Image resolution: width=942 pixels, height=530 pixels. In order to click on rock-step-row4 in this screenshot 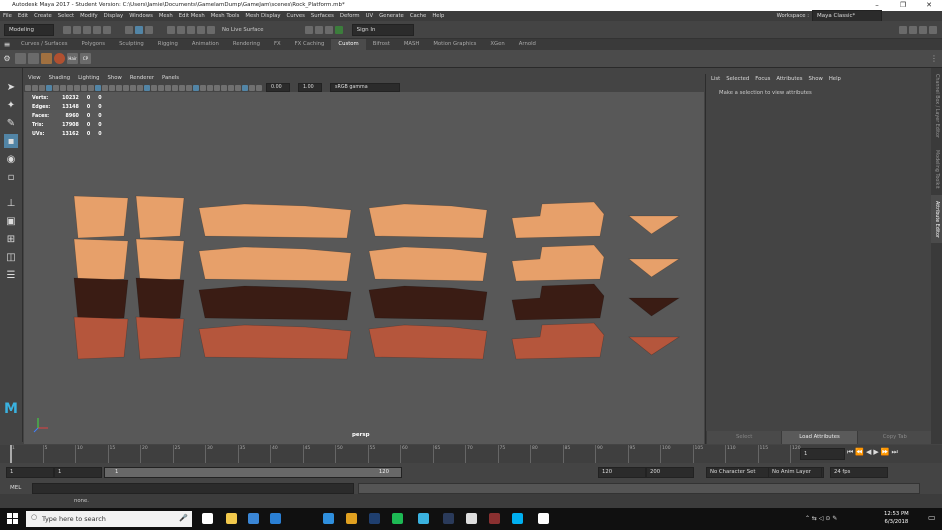, I will do `click(558, 341)`.